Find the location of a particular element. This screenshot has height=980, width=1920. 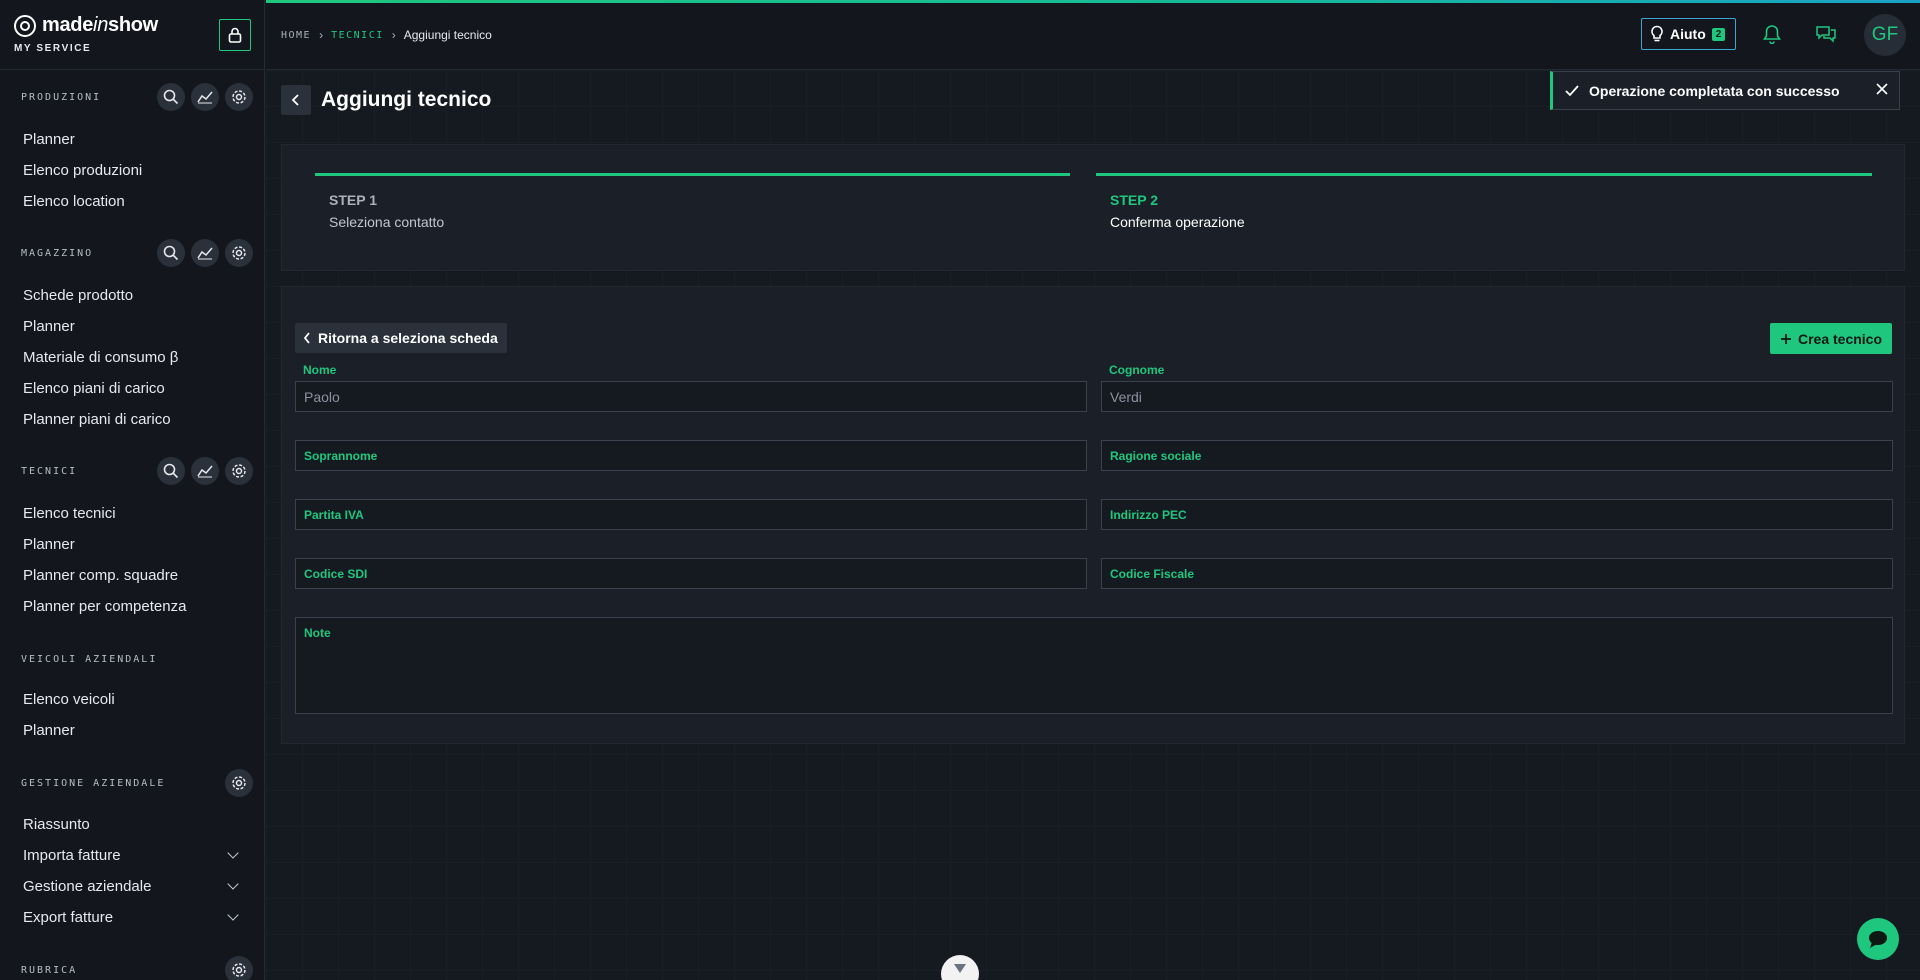

step-2: STEP 2 Conferma operazione is located at coordinates (1484, 201).